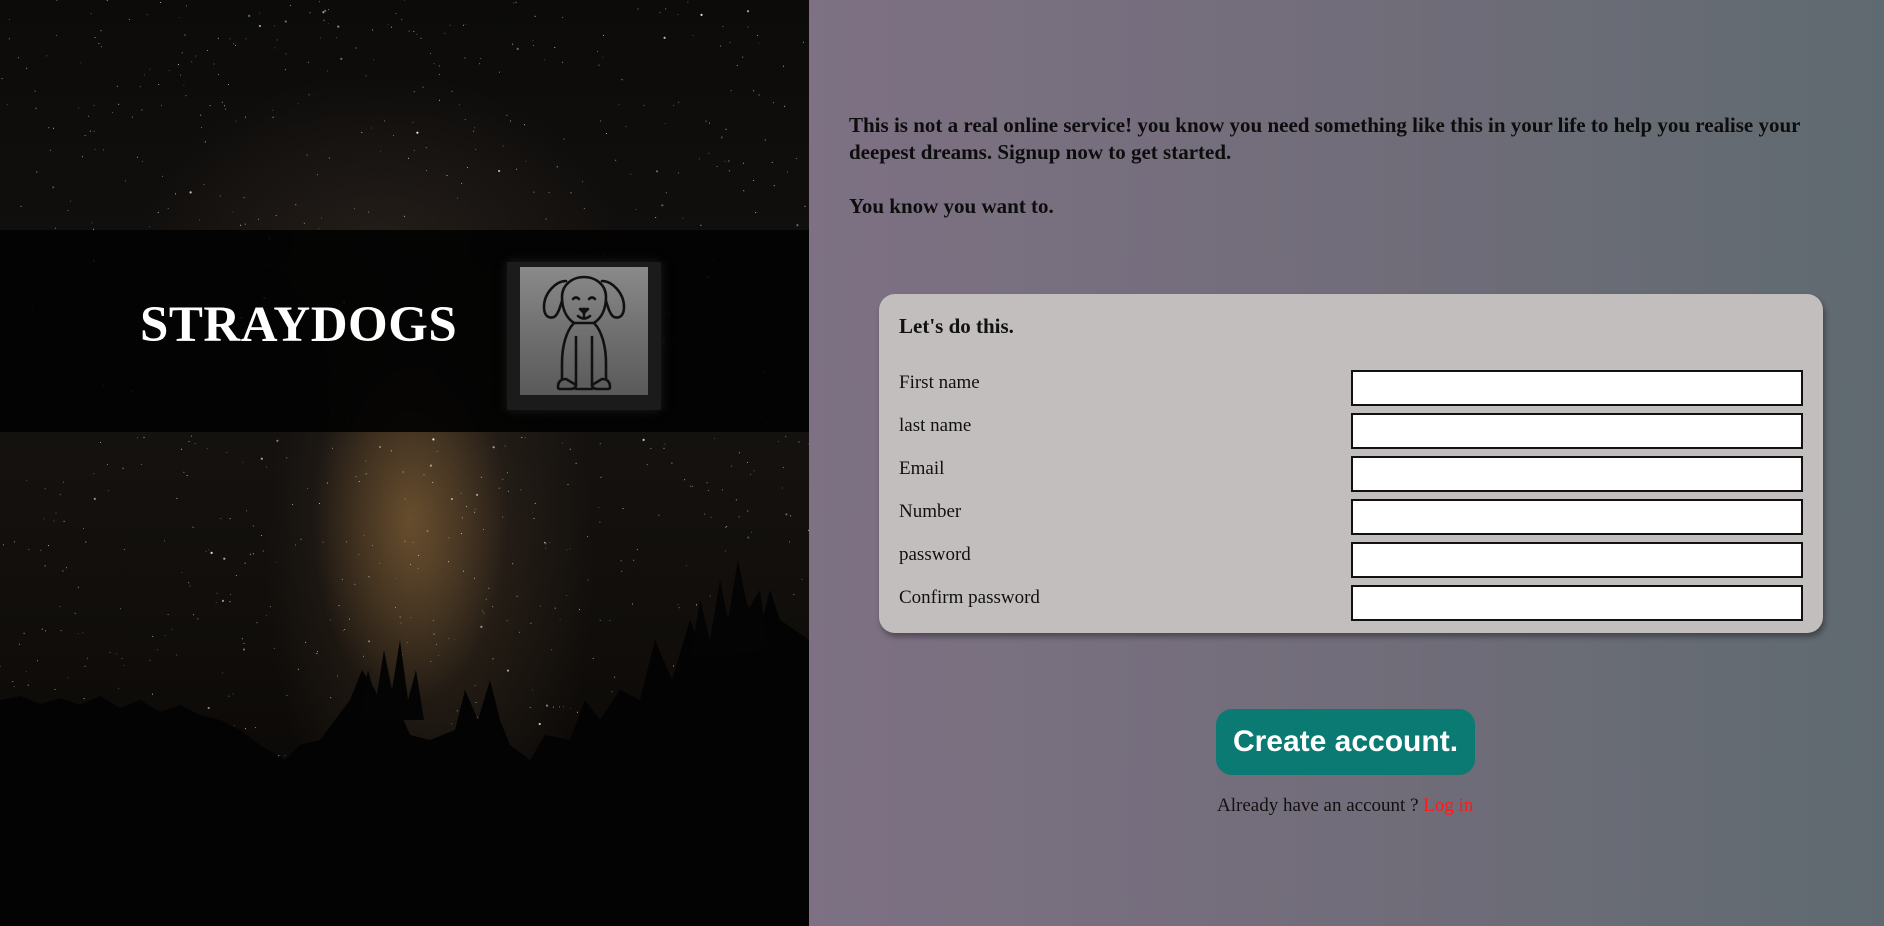 This screenshot has width=1884, height=926. Describe the element at coordinates (969, 597) in the screenshot. I see `confirm-password-label: Confirm password` at that location.